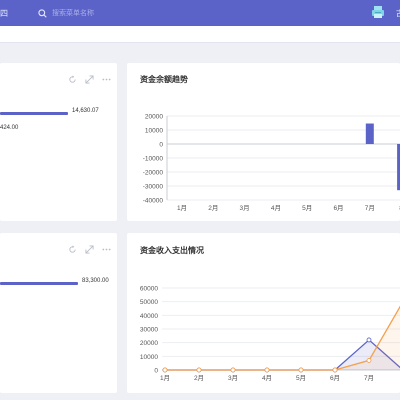  I want to click on income-bar-label: 83,300.00, so click(95, 281).